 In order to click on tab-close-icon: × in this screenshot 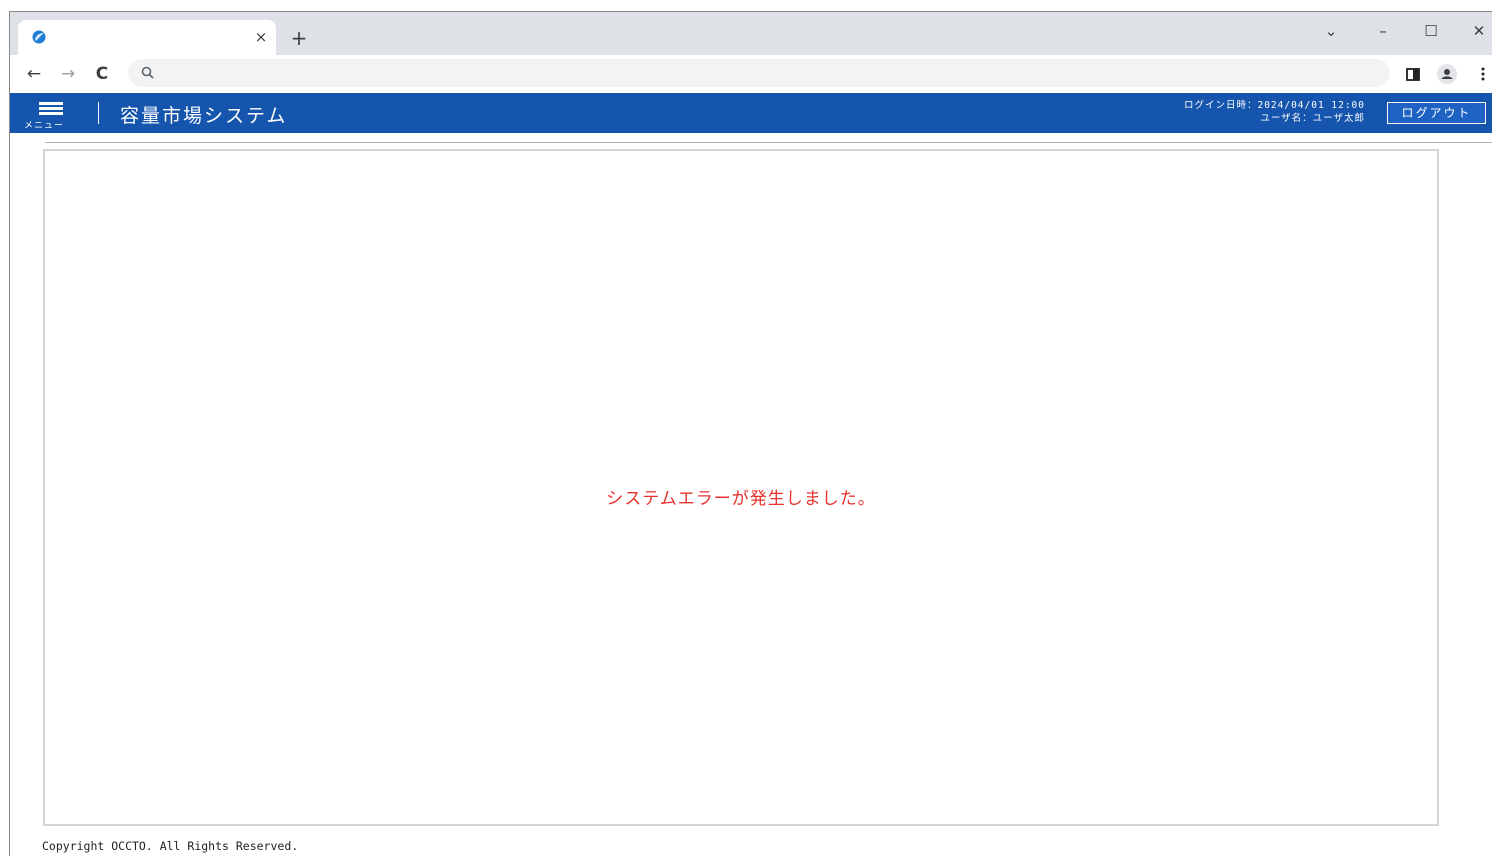, I will do `click(261, 37)`.